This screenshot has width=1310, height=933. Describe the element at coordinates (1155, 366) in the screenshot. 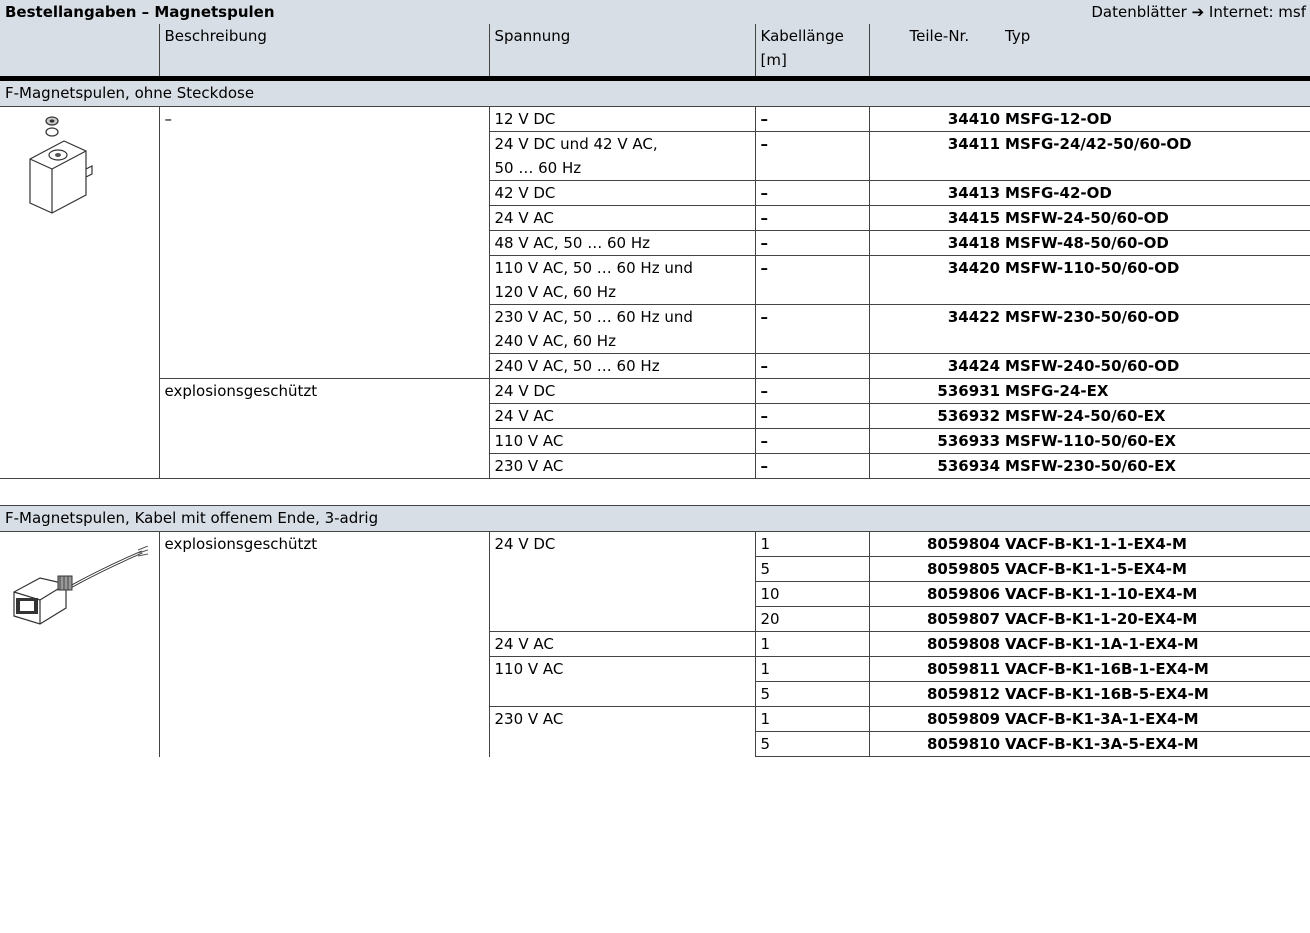

I see `typ-cell: MSFW-240-50/60-OD` at that location.